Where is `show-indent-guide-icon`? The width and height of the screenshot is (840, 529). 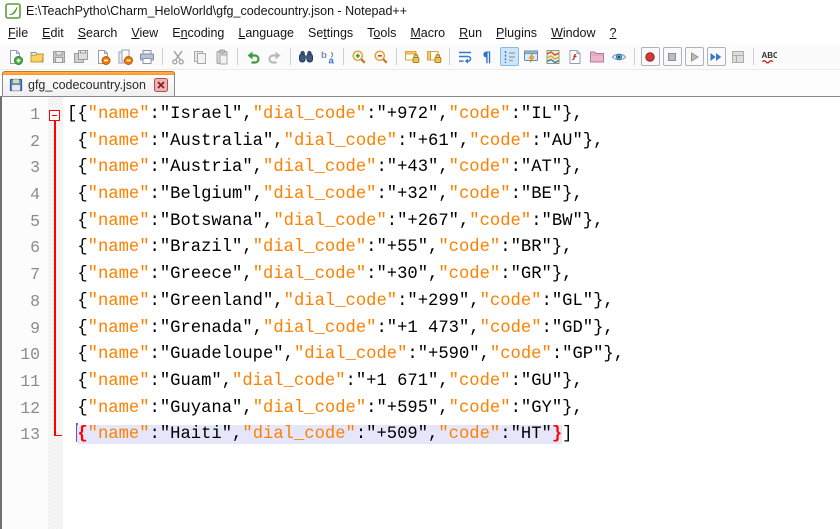 show-indent-guide-icon is located at coordinates (509, 56).